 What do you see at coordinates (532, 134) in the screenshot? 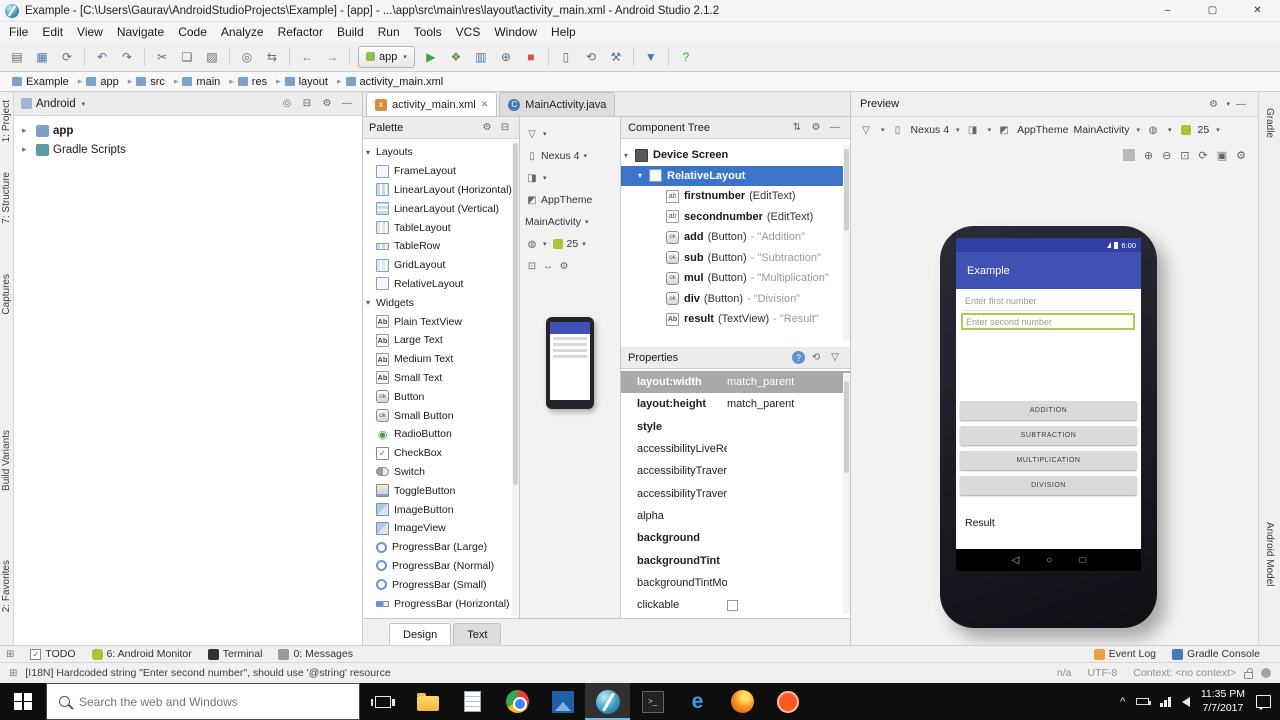
I see `configuration-icon: ▽` at bounding box center [532, 134].